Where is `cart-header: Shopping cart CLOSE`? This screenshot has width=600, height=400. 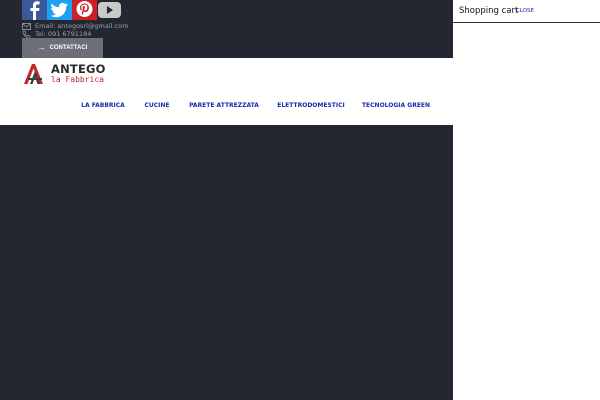
cart-header: Shopping cart CLOSE is located at coordinates (526, 11).